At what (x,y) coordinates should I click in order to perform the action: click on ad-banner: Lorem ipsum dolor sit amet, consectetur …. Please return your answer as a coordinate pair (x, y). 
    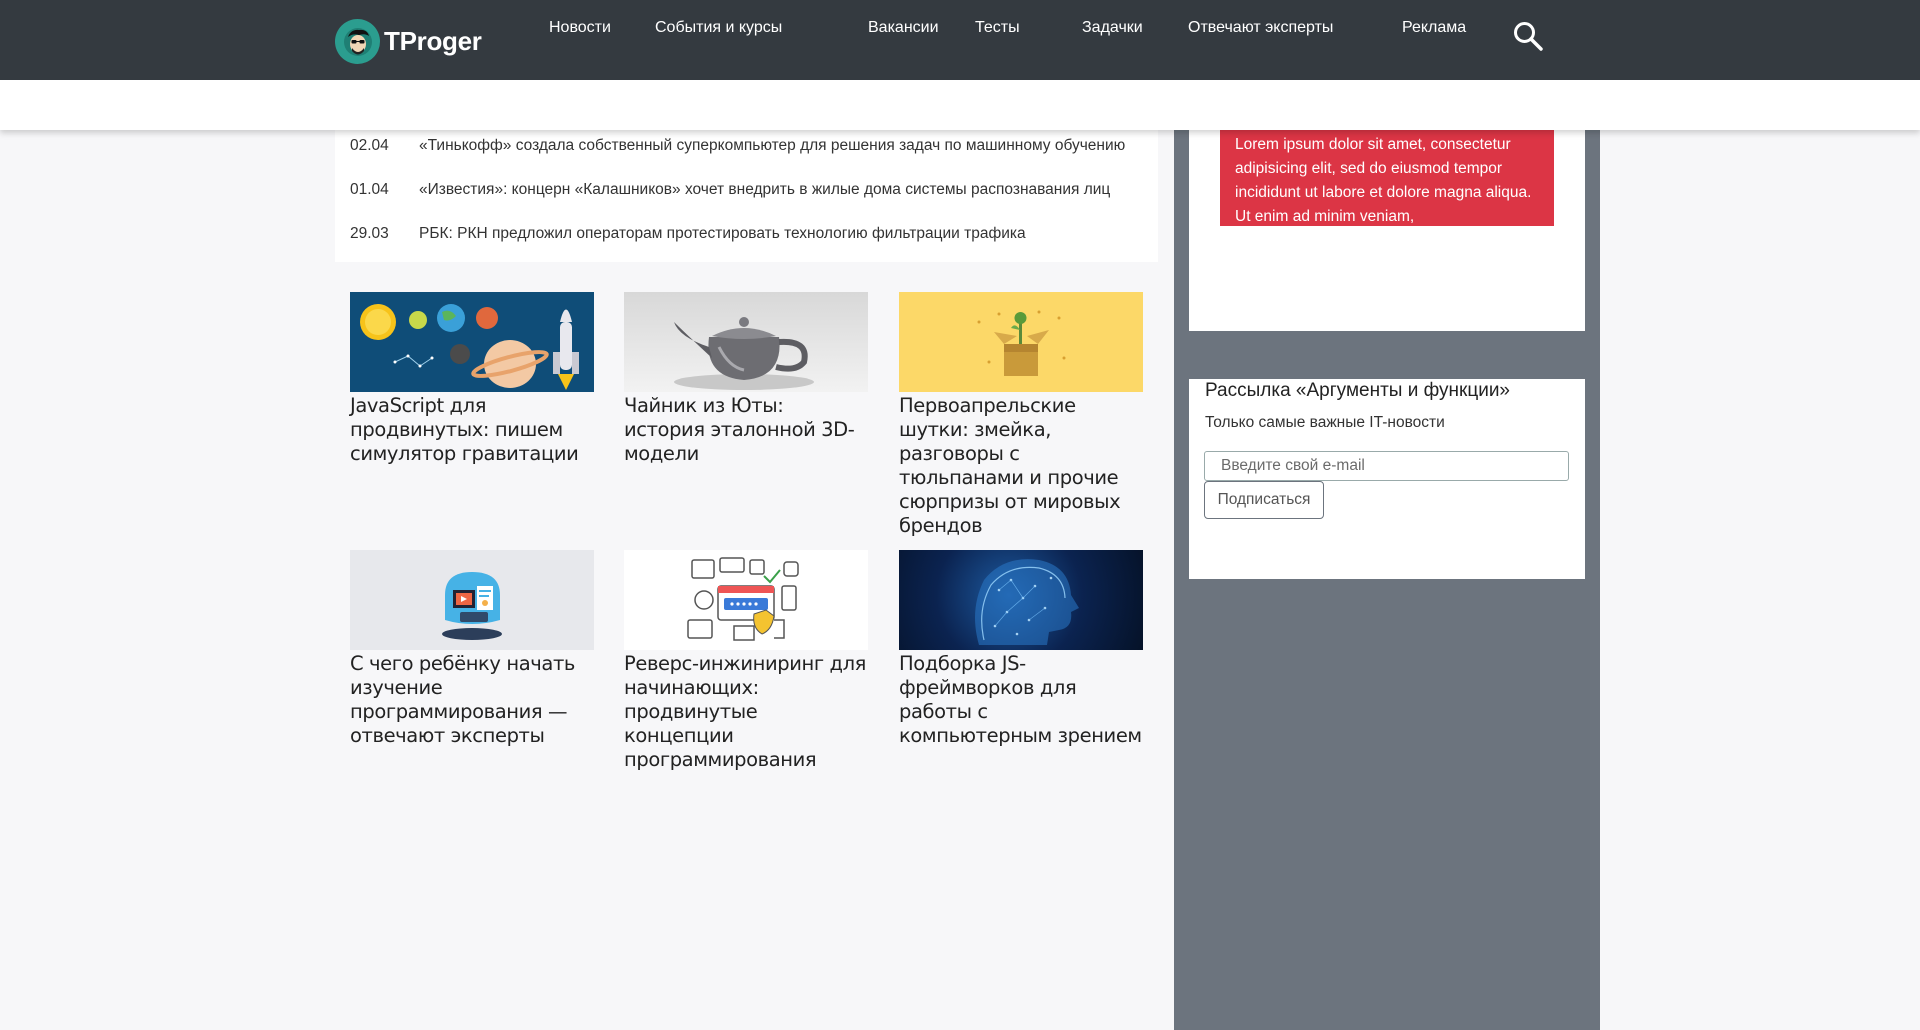
    Looking at the image, I should click on (1387, 178).